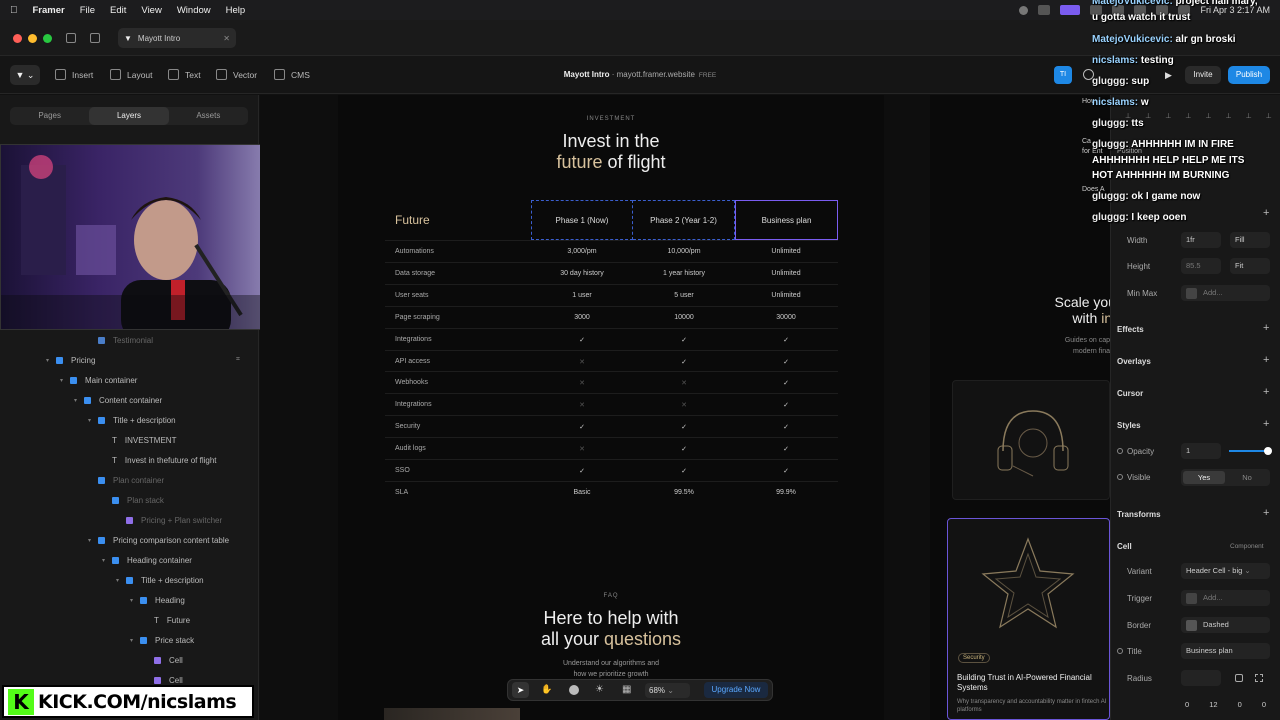 Image resolution: width=1280 pixels, height=720 pixels. Describe the element at coordinates (1213, 704) in the screenshot. I see `padding-right: 12` at that location.